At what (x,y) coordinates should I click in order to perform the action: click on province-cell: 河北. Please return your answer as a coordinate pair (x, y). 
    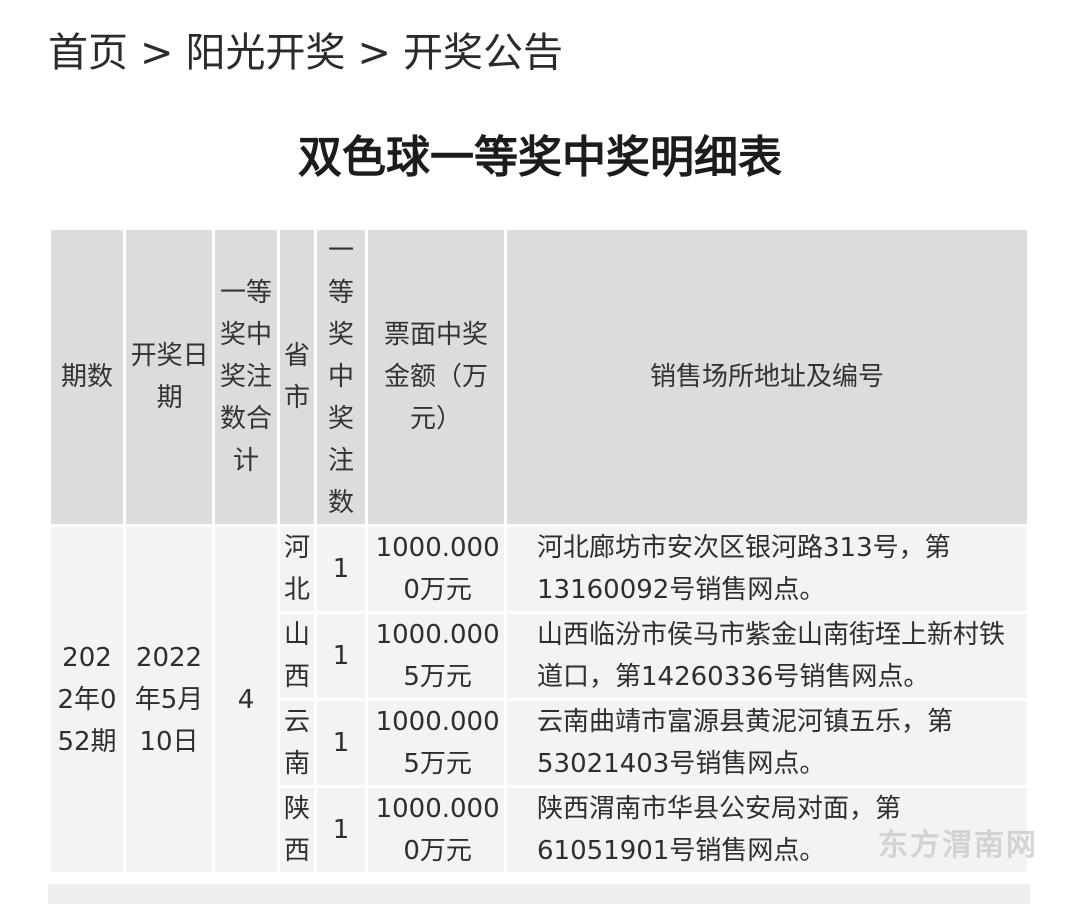
    Looking at the image, I should click on (297, 570).